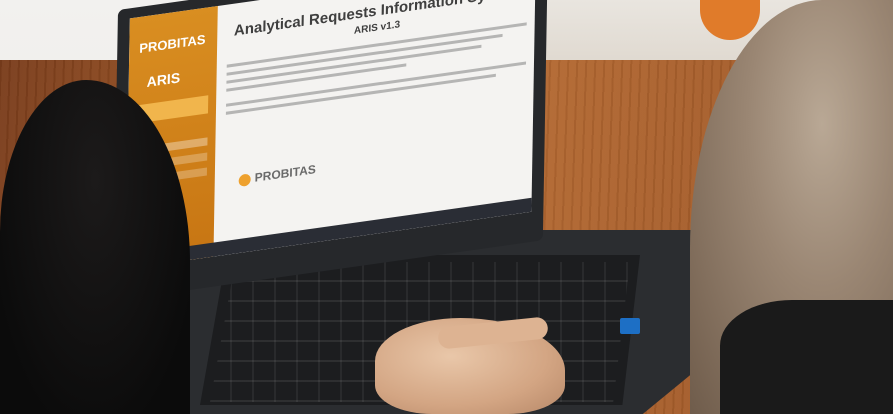 This screenshot has width=893, height=414. What do you see at coordinates (172, 44) in the screenshot?
I see `sidebar-brand: PROBITAS` at bounding box center [172, 44].